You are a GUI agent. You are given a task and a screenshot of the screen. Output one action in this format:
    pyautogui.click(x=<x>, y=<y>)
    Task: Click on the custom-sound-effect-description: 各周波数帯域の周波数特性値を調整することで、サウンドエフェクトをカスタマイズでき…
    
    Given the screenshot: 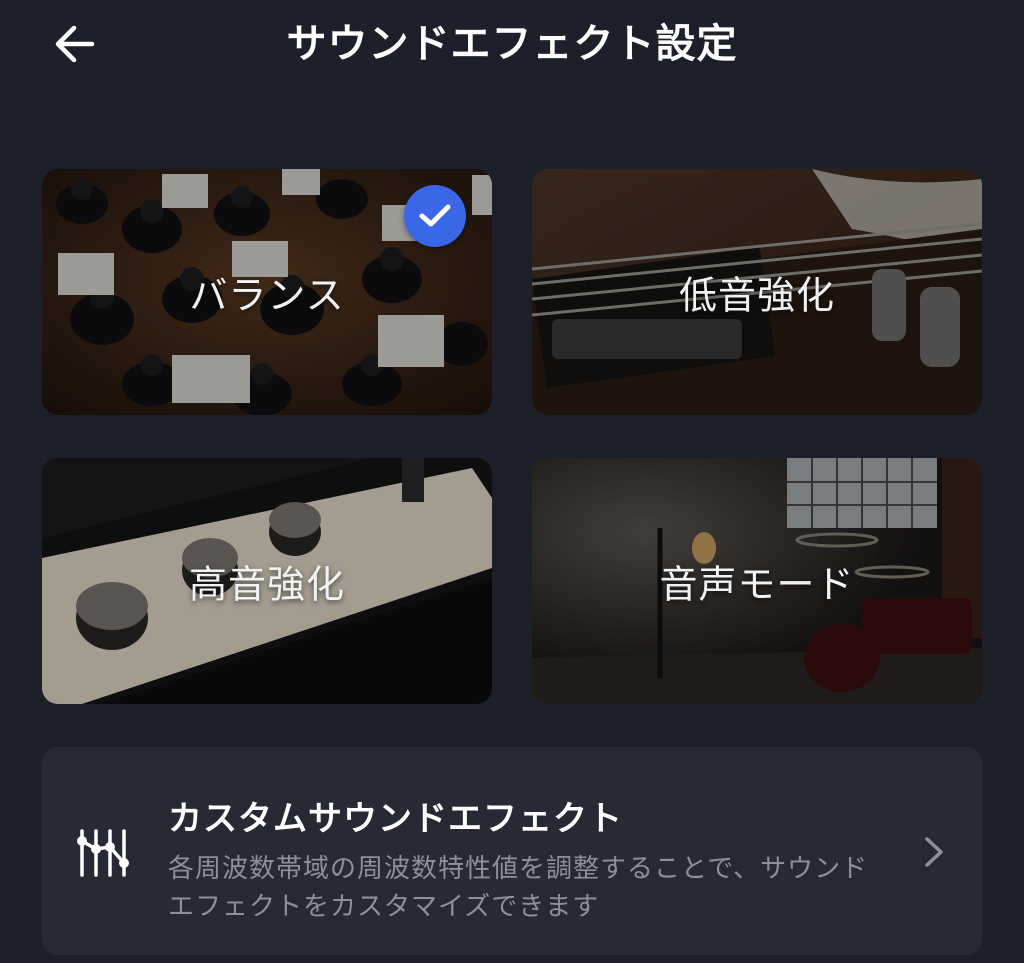 What is the action you would take?
    pyautogui.click(x=518, y=888)
    